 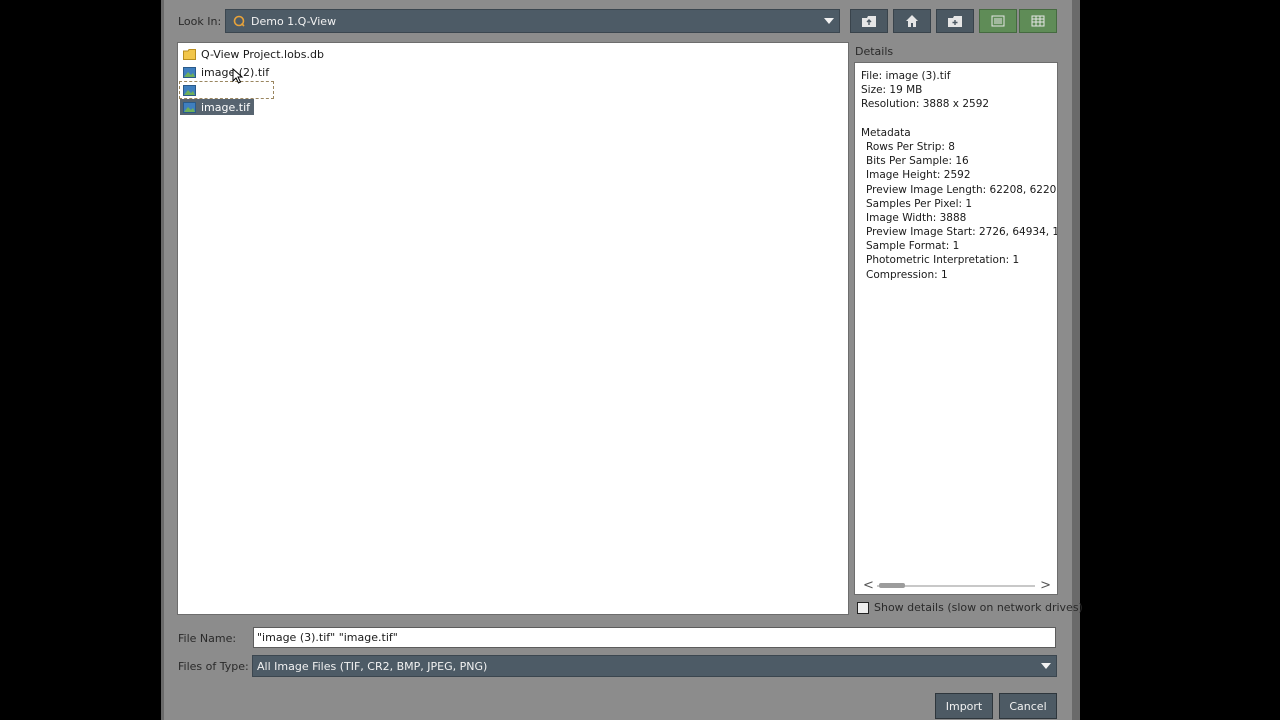 I want to click on details-title: Details, so click(x=874, y=51).